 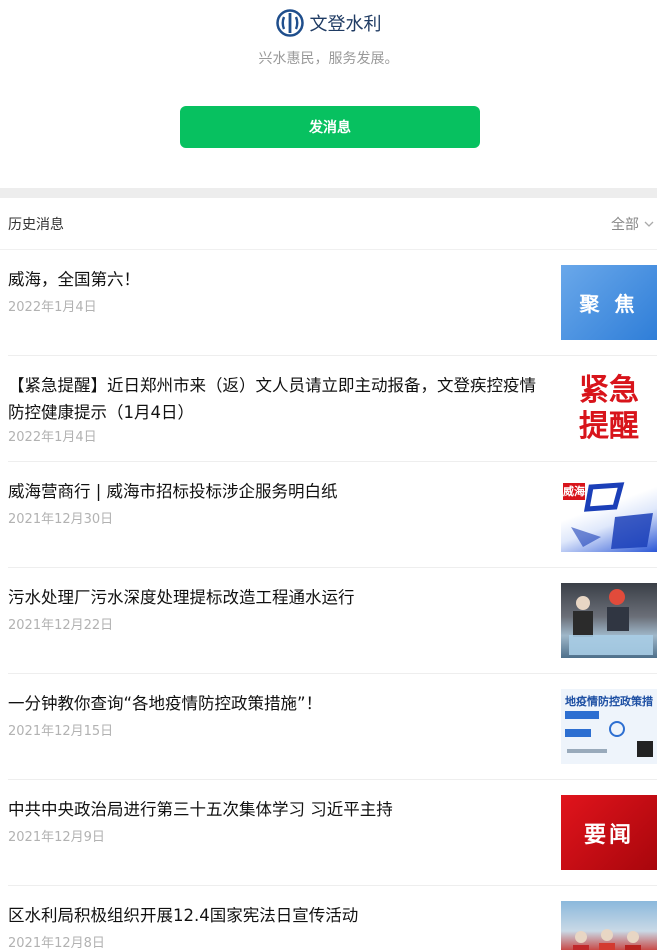 I want to click on send-message-button: 发消息, so click(x=330, y=127).